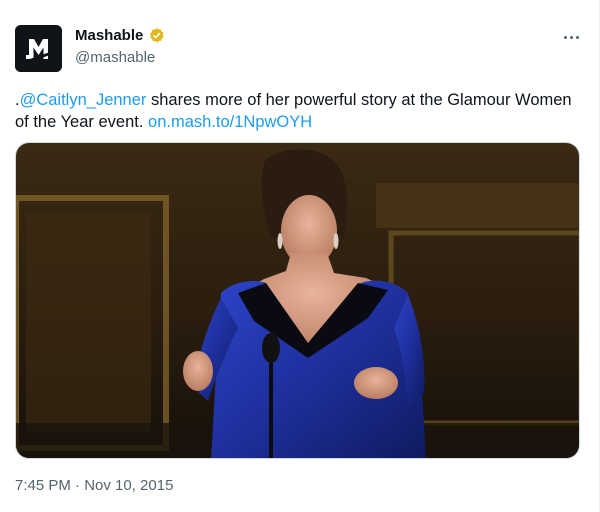 The height and width of the screenshot is (512, 600). Describe the element at coordinates (94, 485) in the screenshot. I see `tweet-timestamp: 7:45 PM · Nov 10, 2015` at that location.